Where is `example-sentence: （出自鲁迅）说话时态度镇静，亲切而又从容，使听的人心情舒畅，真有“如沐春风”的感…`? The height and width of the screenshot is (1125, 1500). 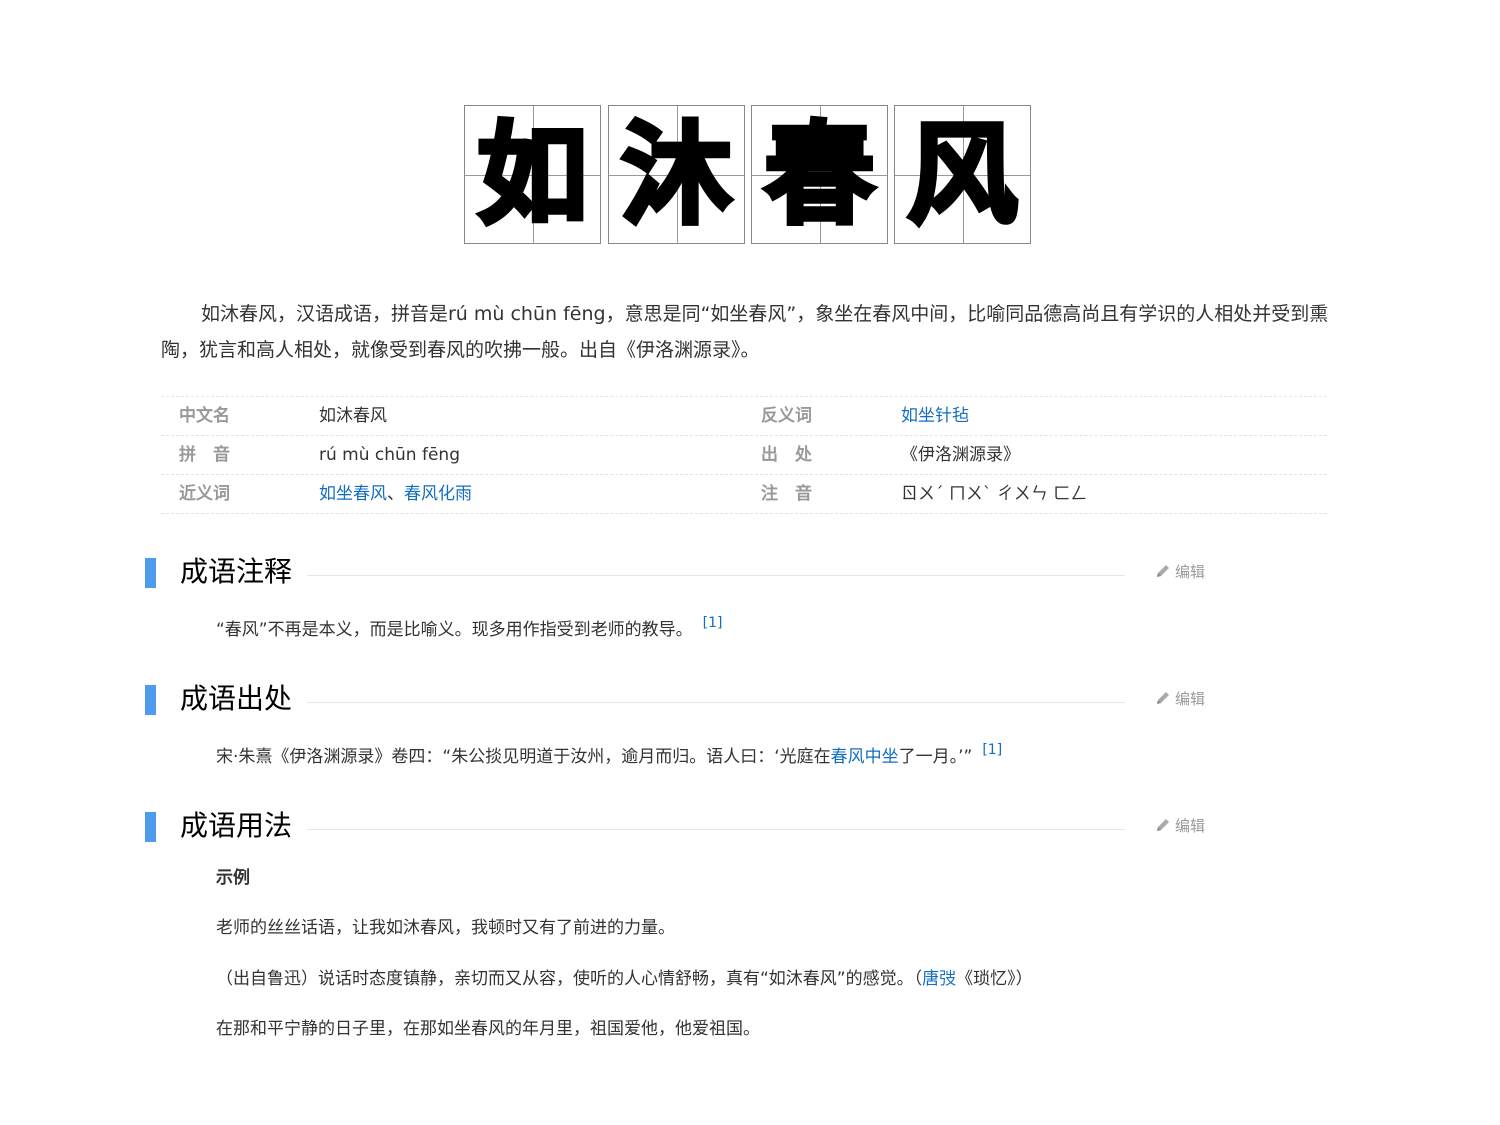 example-sentence: （出自鲁迅）说话时态度镇静，亲切而又从容，使听的人心情舒畅，真有“如沐春风”的感… is located at coordinates (624, 979).